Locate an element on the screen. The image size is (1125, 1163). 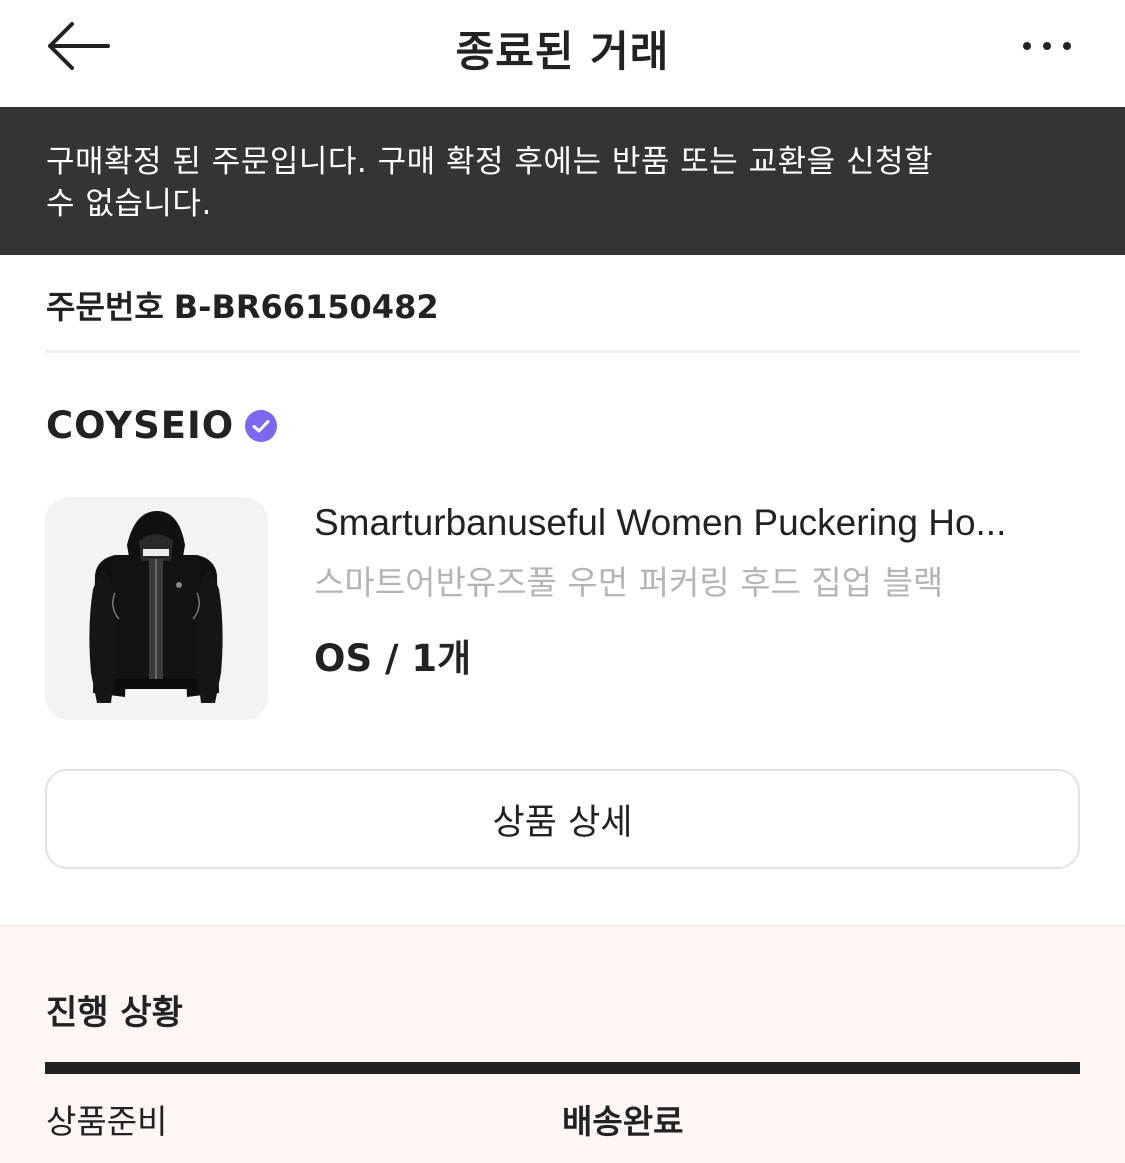
product-option: OS / 1개 is located at coordinates (393, 658).